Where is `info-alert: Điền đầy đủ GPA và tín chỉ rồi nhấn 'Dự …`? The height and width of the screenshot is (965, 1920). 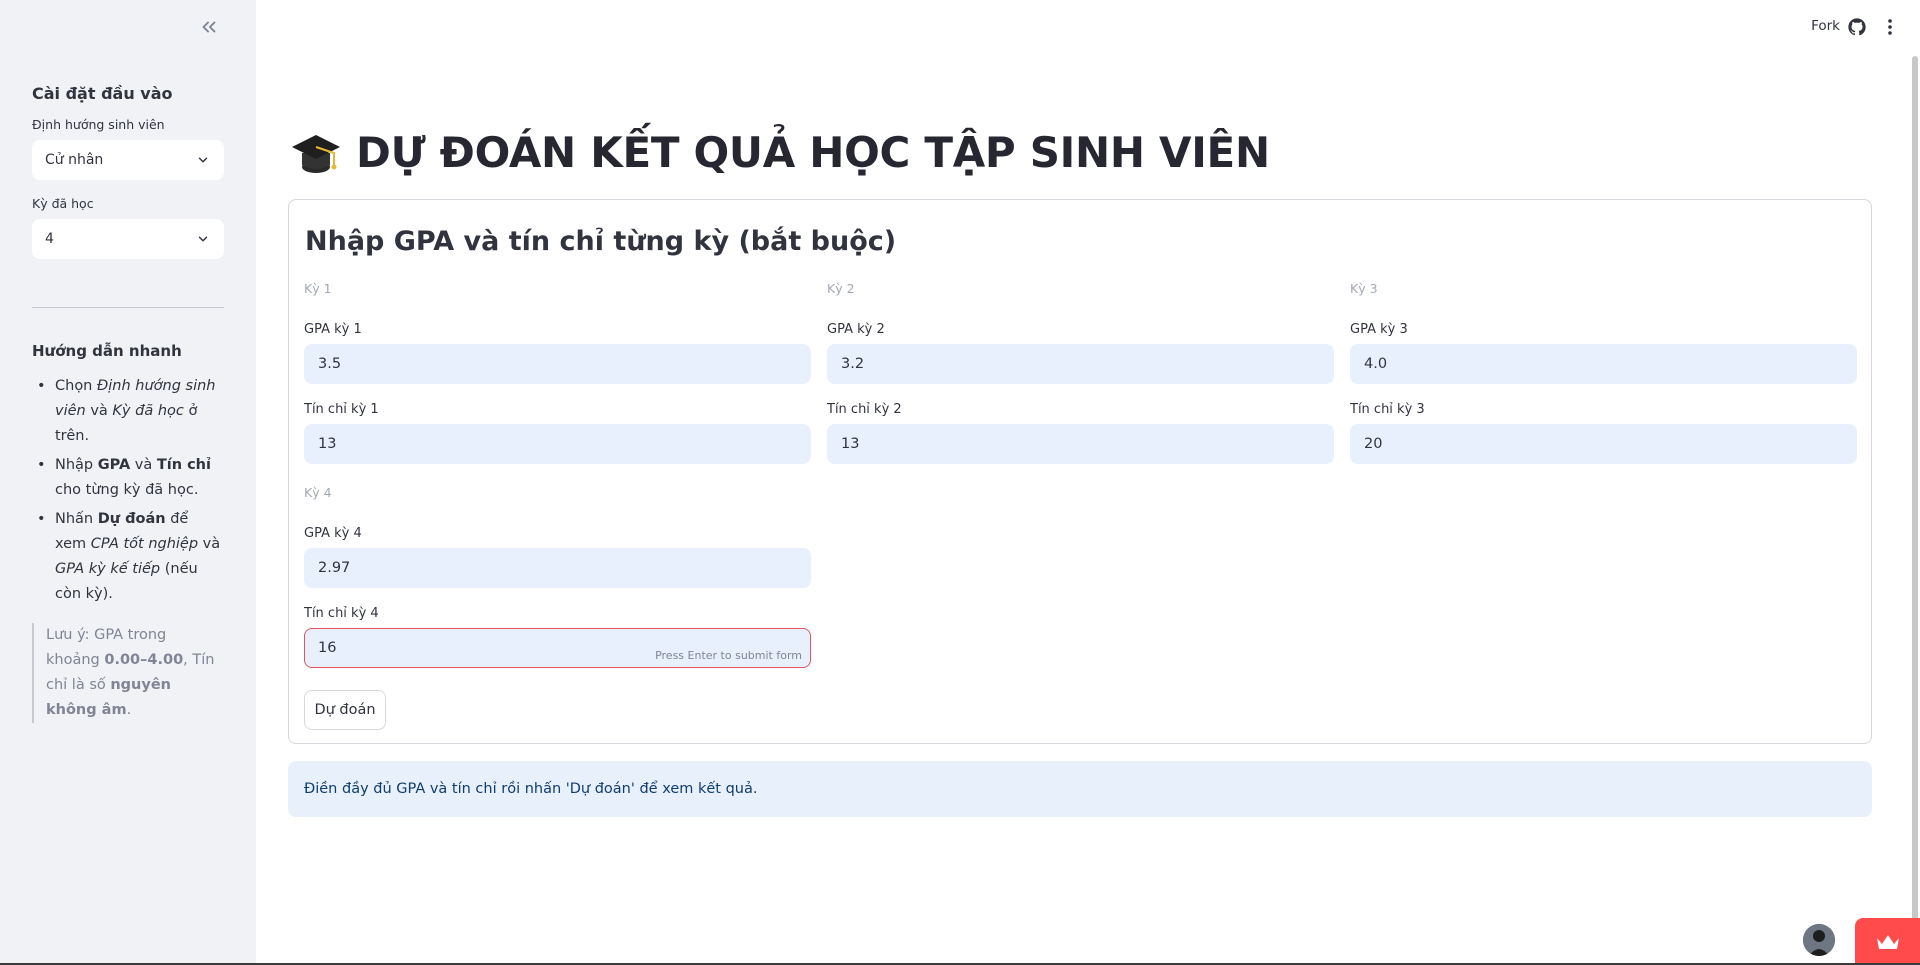 info-alert: Điền đầy đủ GPA và tín chỉ rồi nhấn 'Dự … is located at coordinates (1080, 789).